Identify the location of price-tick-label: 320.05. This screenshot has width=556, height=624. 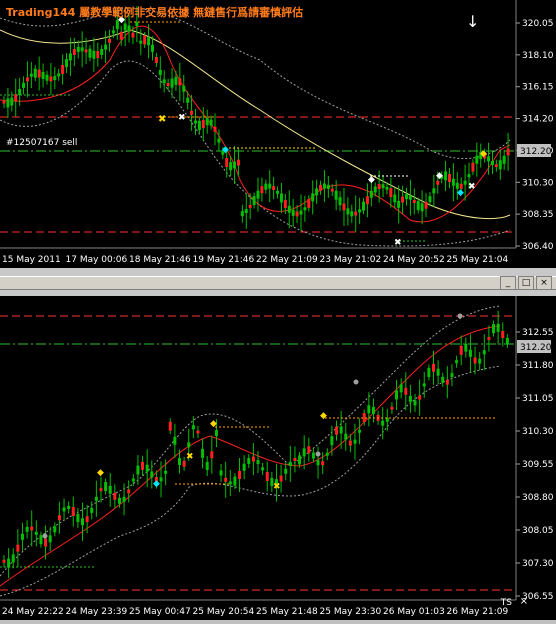
(538, 24).